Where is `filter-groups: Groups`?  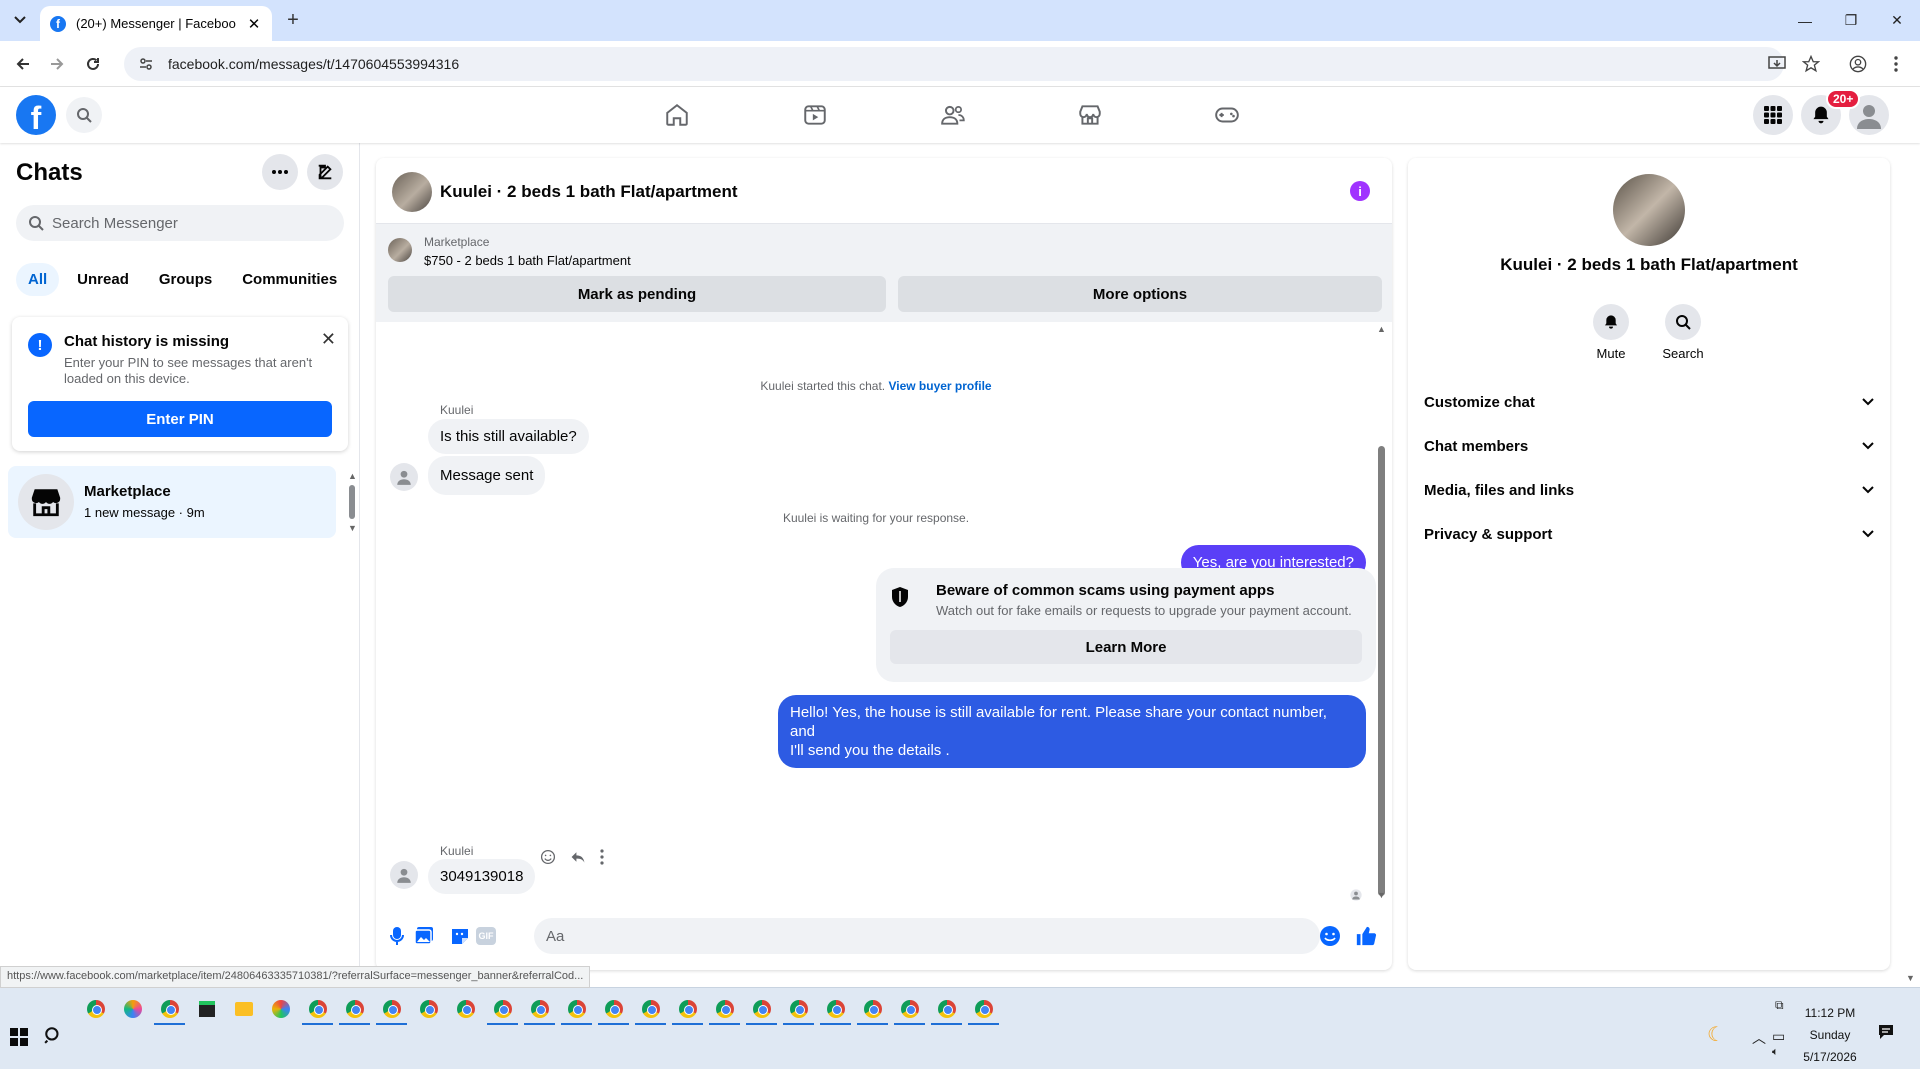
filter-groups: Groups is located at coordinates (185, 279).